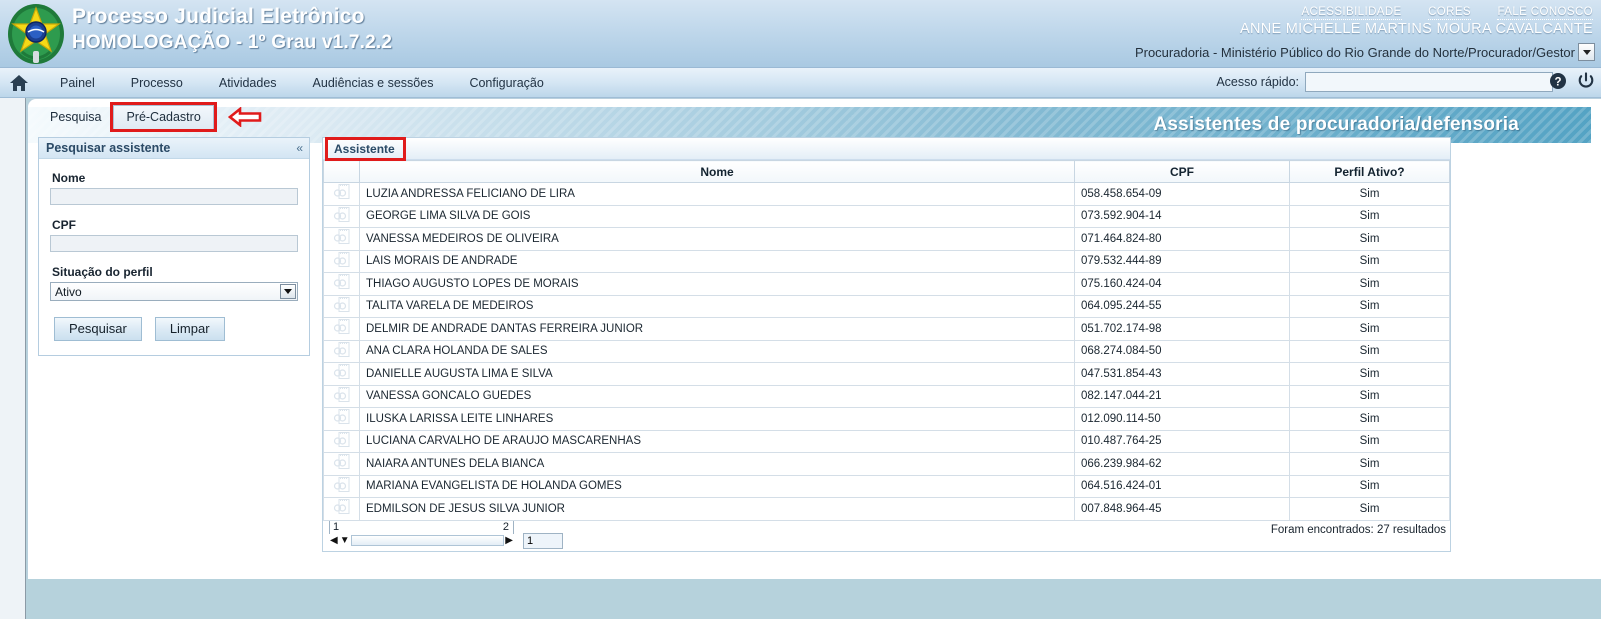 The height and width of the screenshot is (619, 1601). Describe the element at coordinates (157, 83) in the screenshot. I see `nav-item-processo: Processo` at that location.